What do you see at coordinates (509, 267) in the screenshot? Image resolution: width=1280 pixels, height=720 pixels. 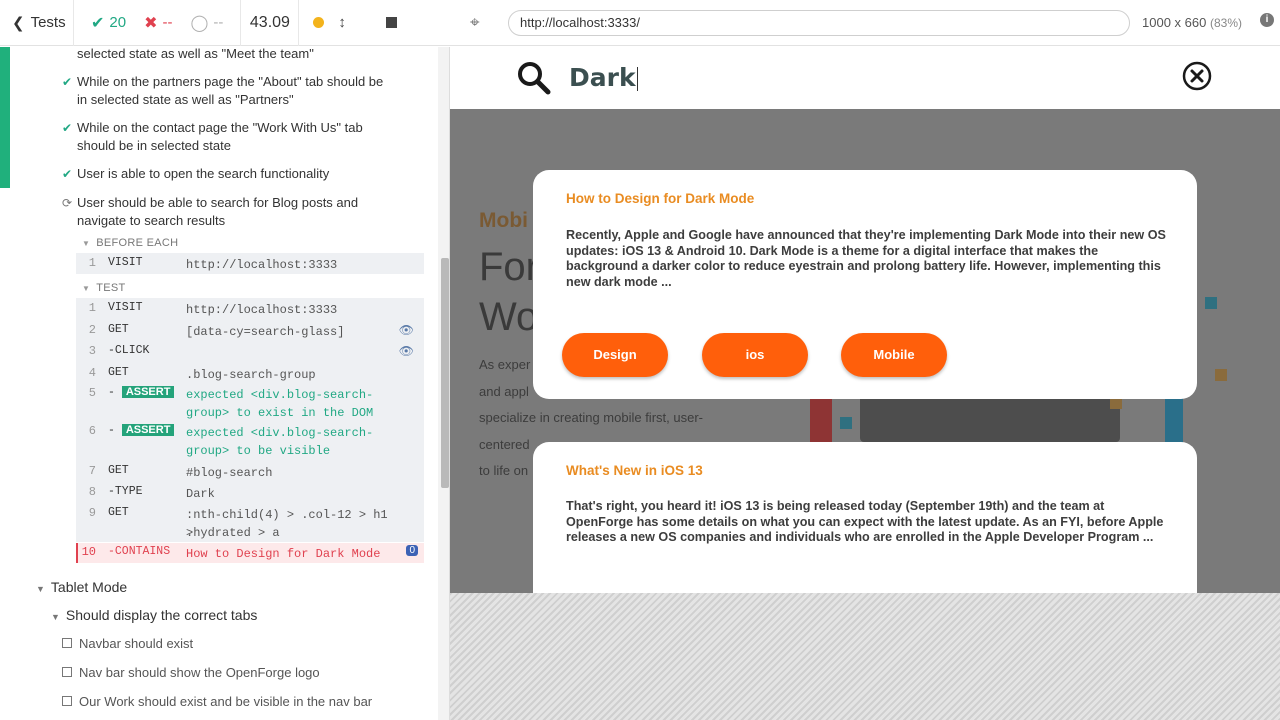 I see `bg-heading-line1: For` at bounding box center [509, 267].